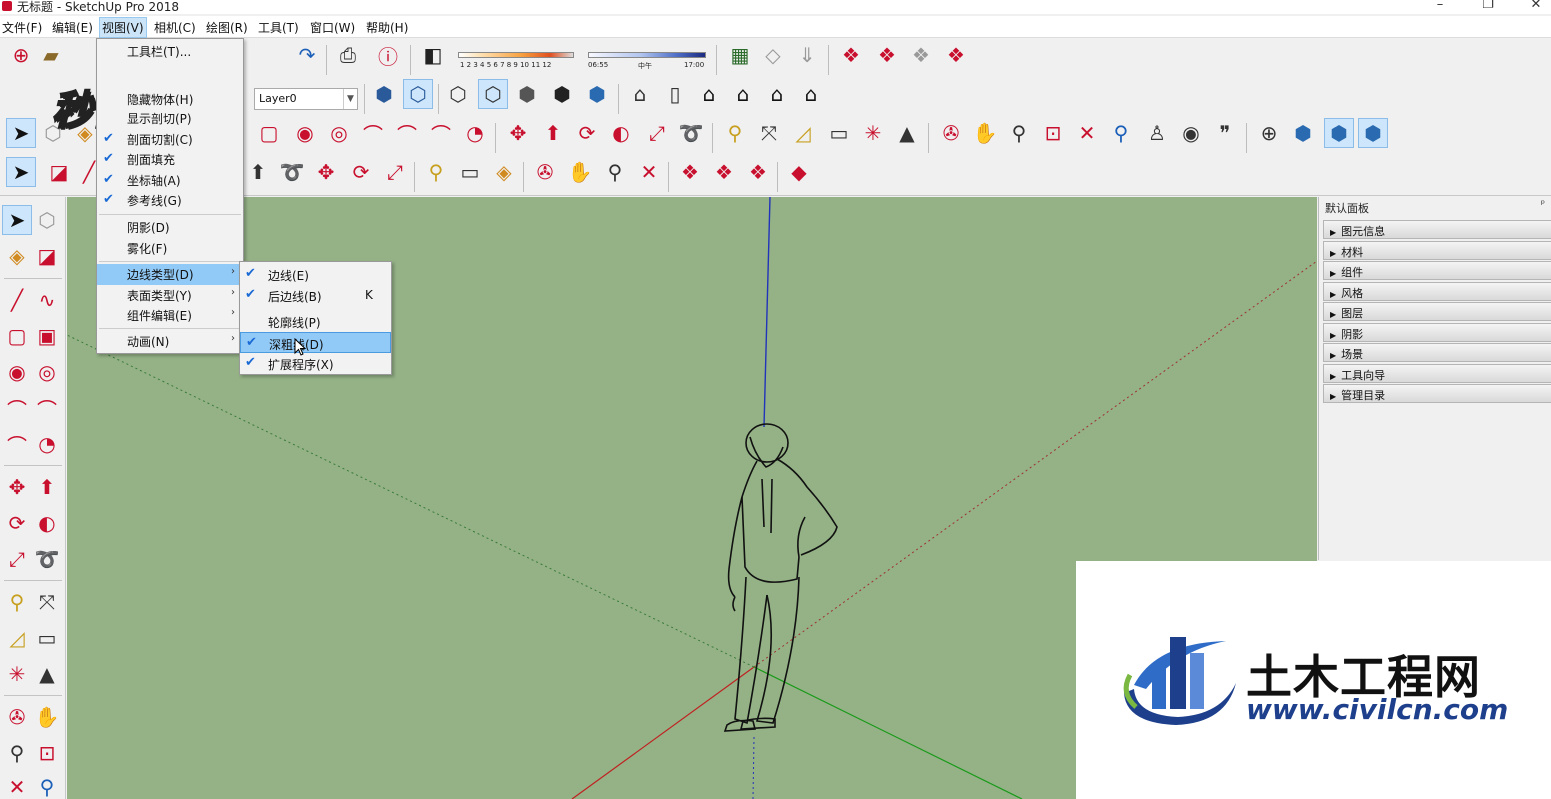 The width and height of the screenshot is (1551, 799). What do you see at coordinates (47, 300) in the screenshot?
I see `freehand-left-icon: ∿` at bounding box center [47, 300].